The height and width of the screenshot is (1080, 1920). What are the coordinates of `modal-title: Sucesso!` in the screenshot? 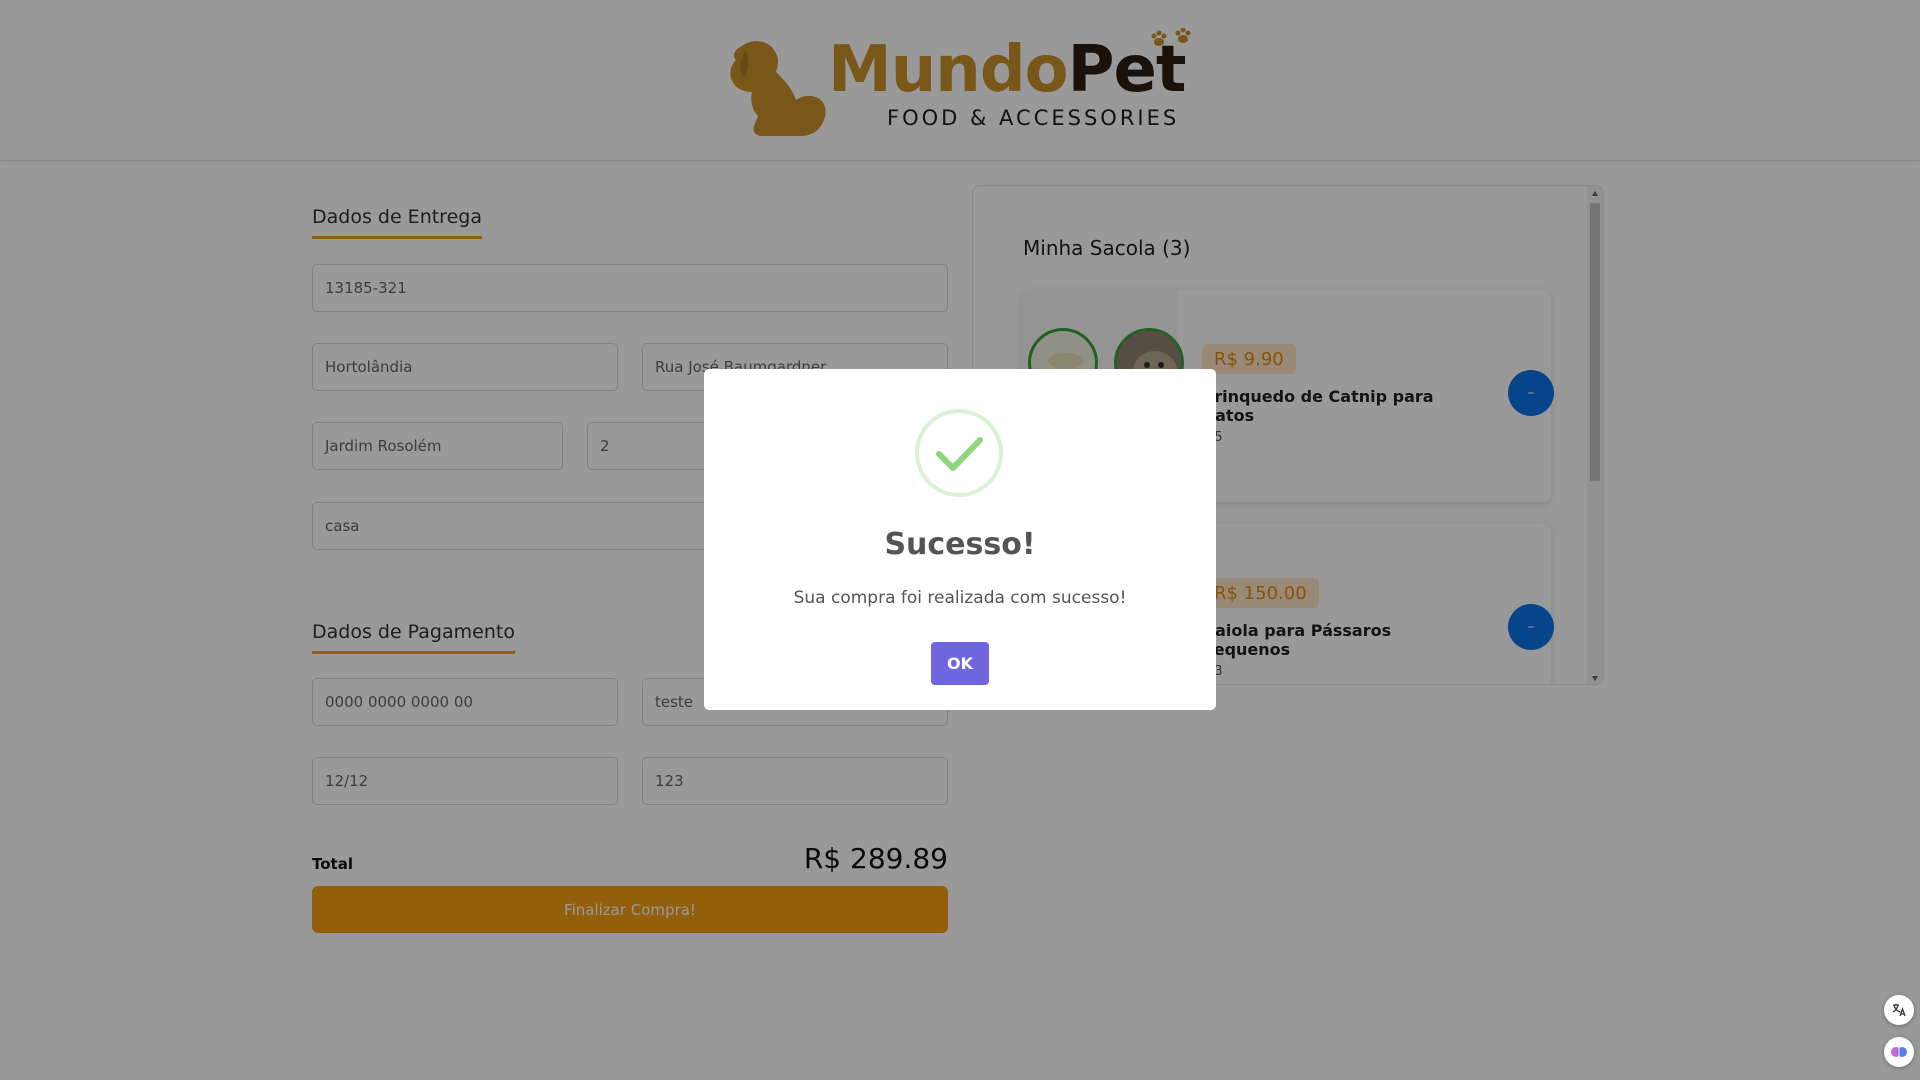 It's located at (960, 544).